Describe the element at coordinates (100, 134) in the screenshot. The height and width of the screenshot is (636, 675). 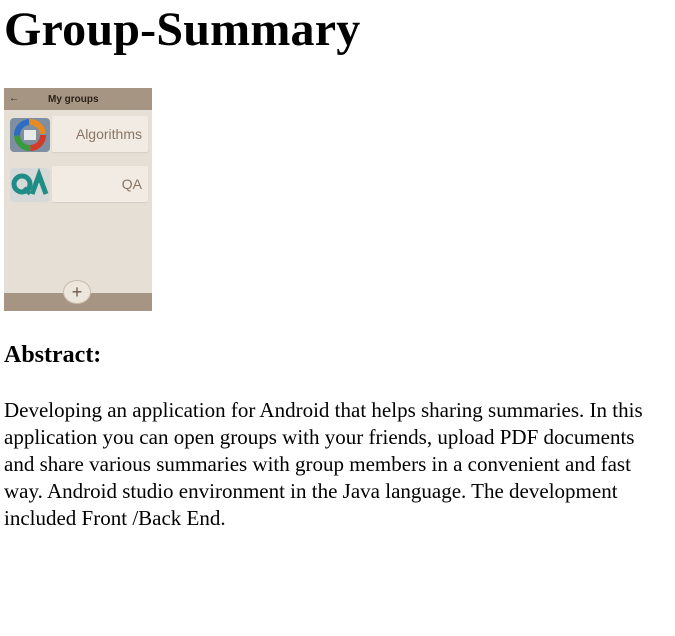
I see `group-name: Algorithms` at that location.